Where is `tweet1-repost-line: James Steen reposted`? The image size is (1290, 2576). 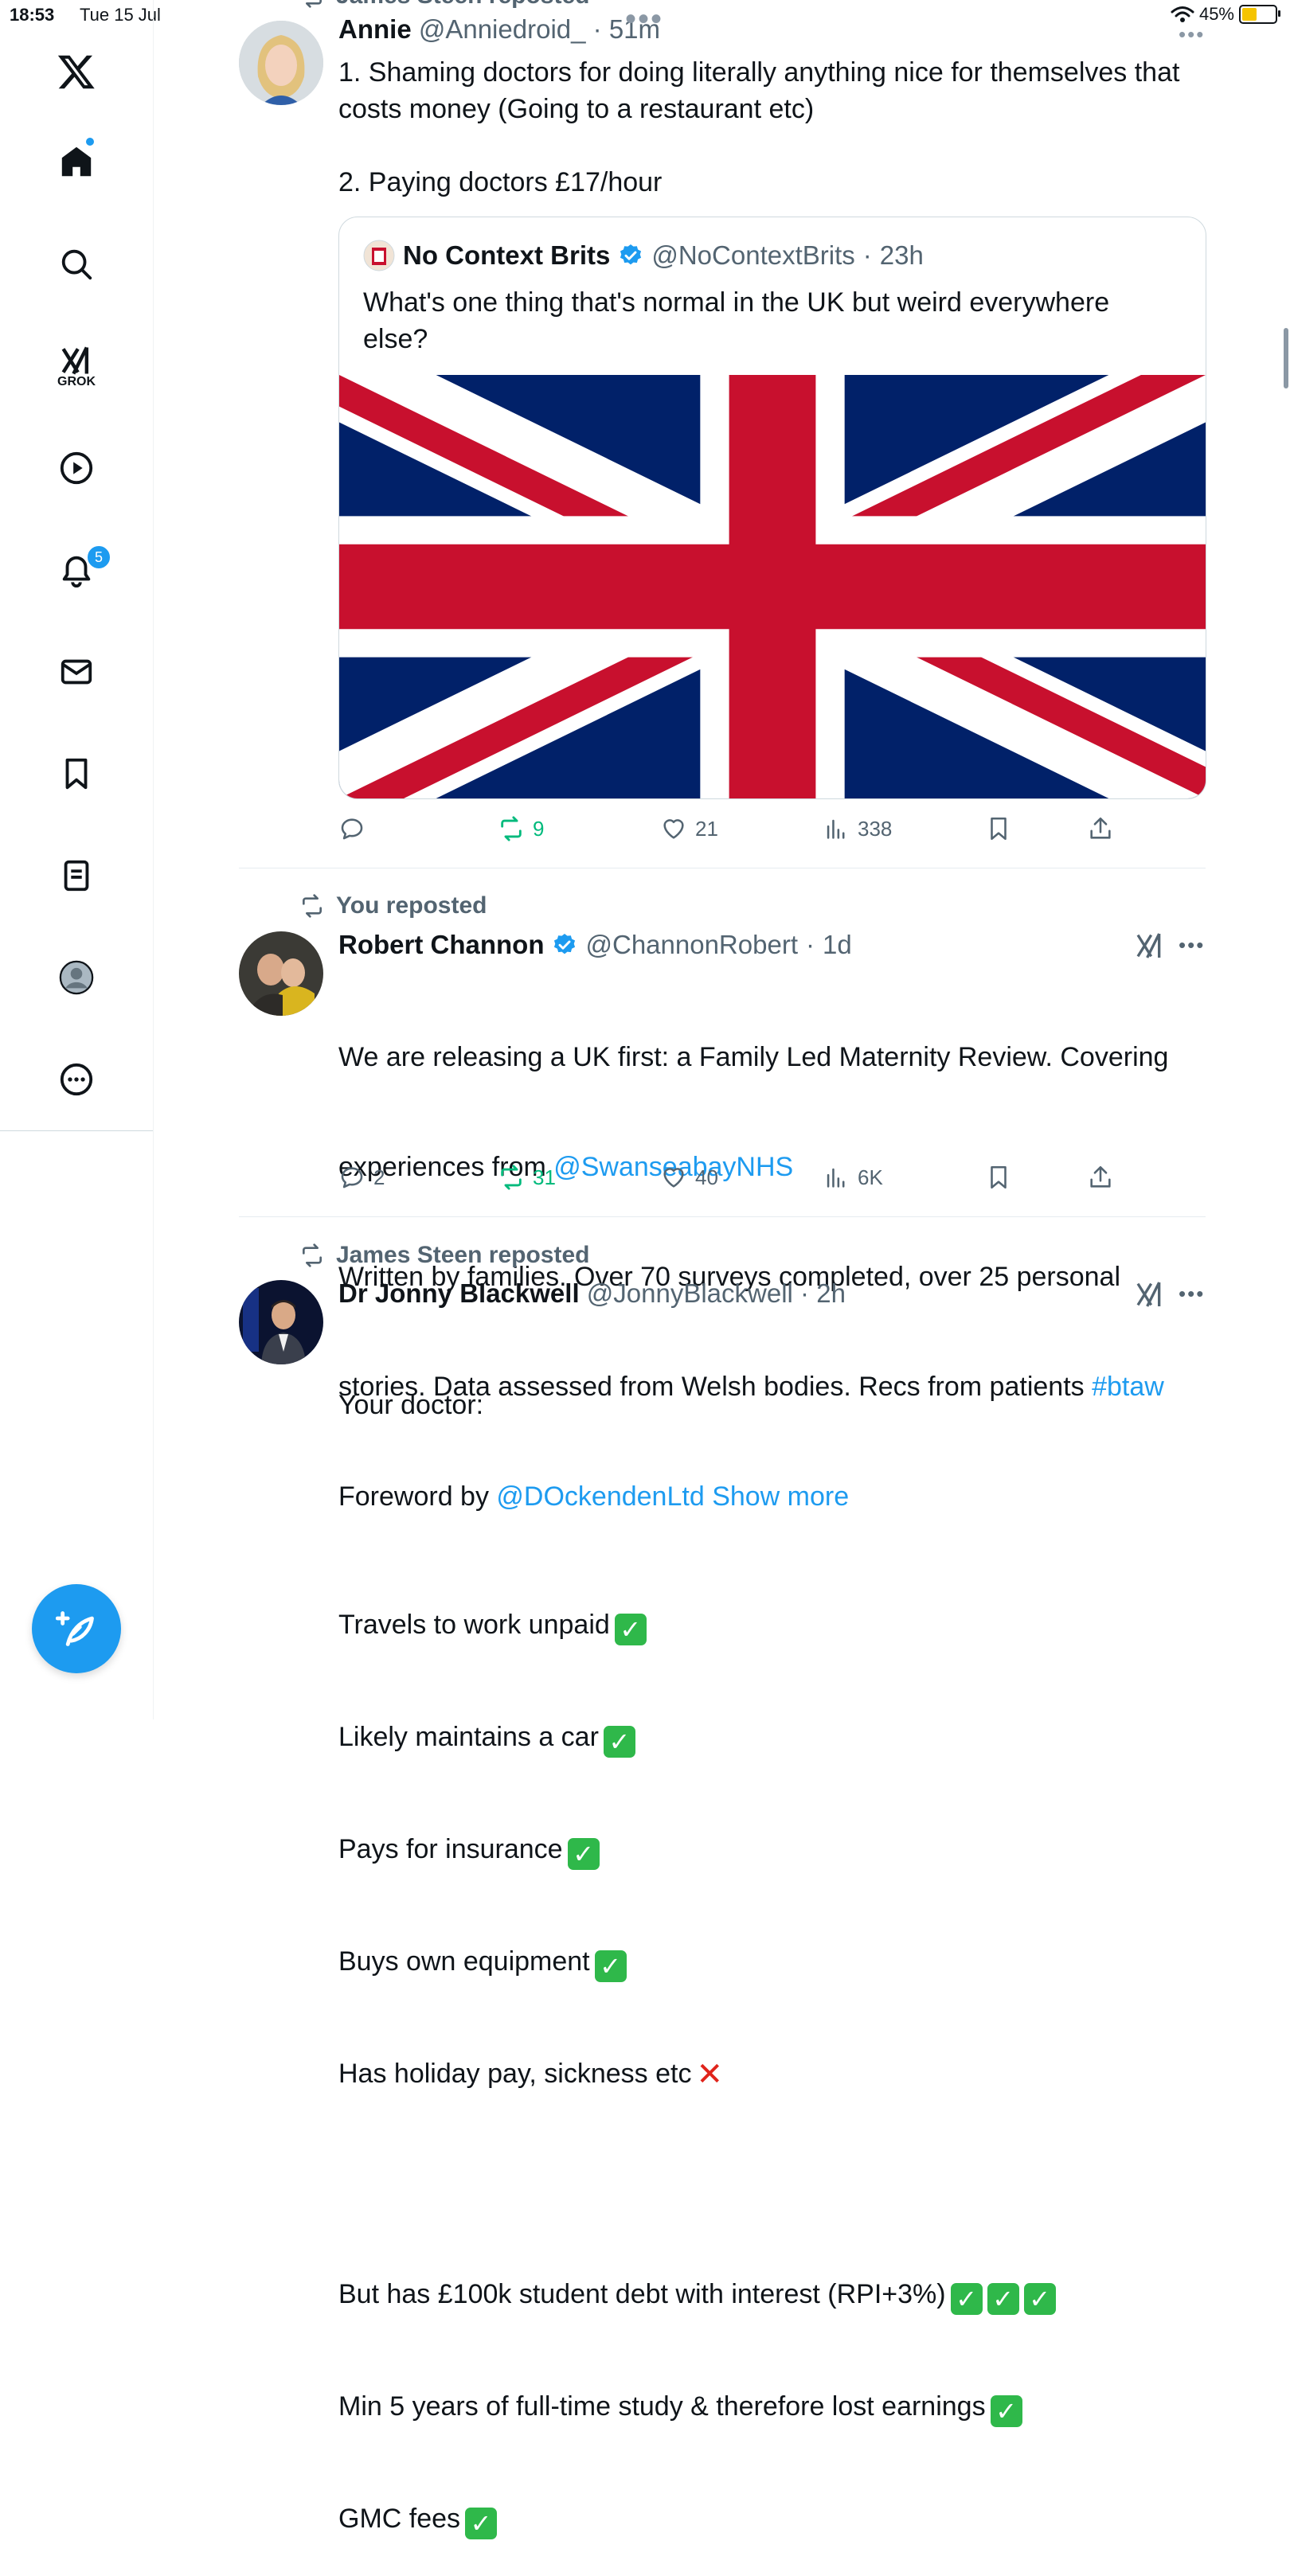
tweet1-repost-line: James Steen reposted is located at coordinates (444, 5).